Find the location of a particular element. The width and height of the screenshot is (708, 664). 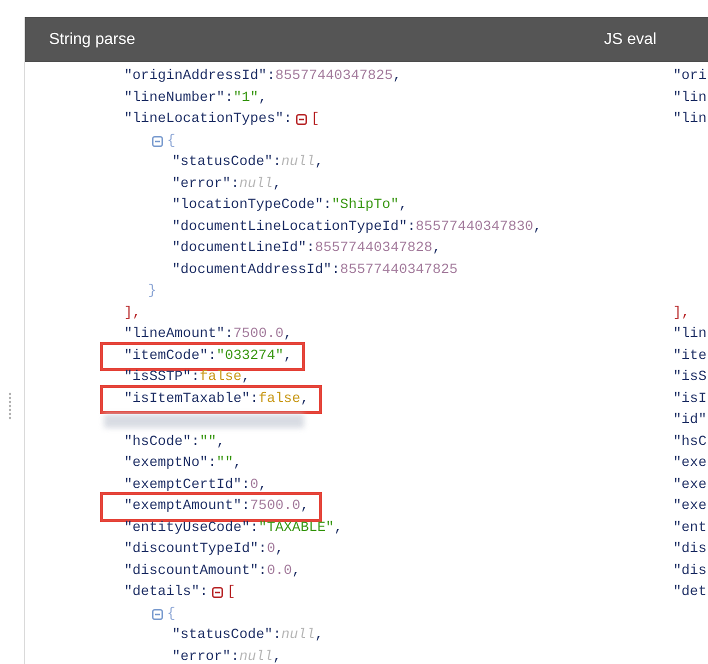

json-key: "documentAddressId": is located at coordinates (256, 270).